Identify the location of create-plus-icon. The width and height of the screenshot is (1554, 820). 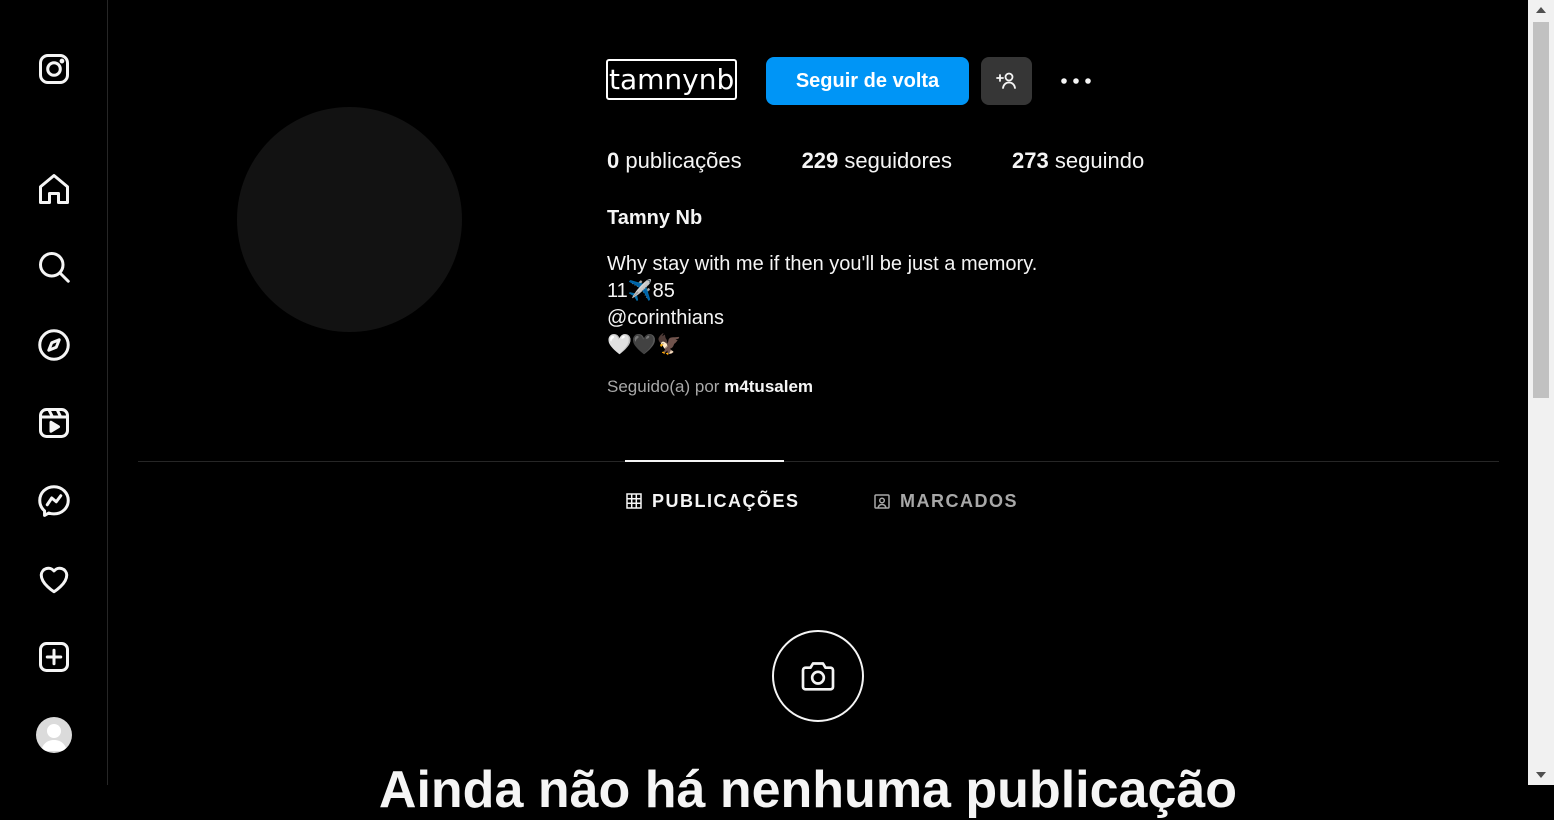
(54, 657).